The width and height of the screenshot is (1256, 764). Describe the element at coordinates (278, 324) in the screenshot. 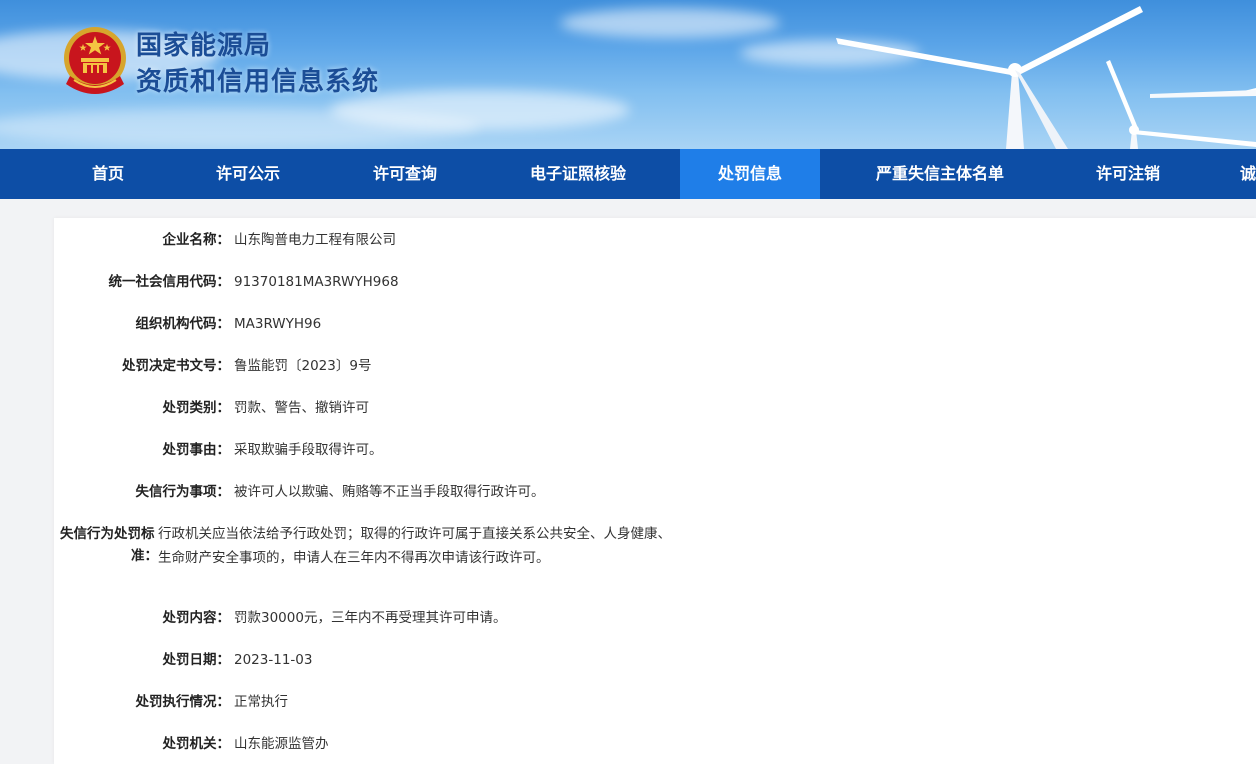

I see `org-code-value: MA3RWYH96` at that location.